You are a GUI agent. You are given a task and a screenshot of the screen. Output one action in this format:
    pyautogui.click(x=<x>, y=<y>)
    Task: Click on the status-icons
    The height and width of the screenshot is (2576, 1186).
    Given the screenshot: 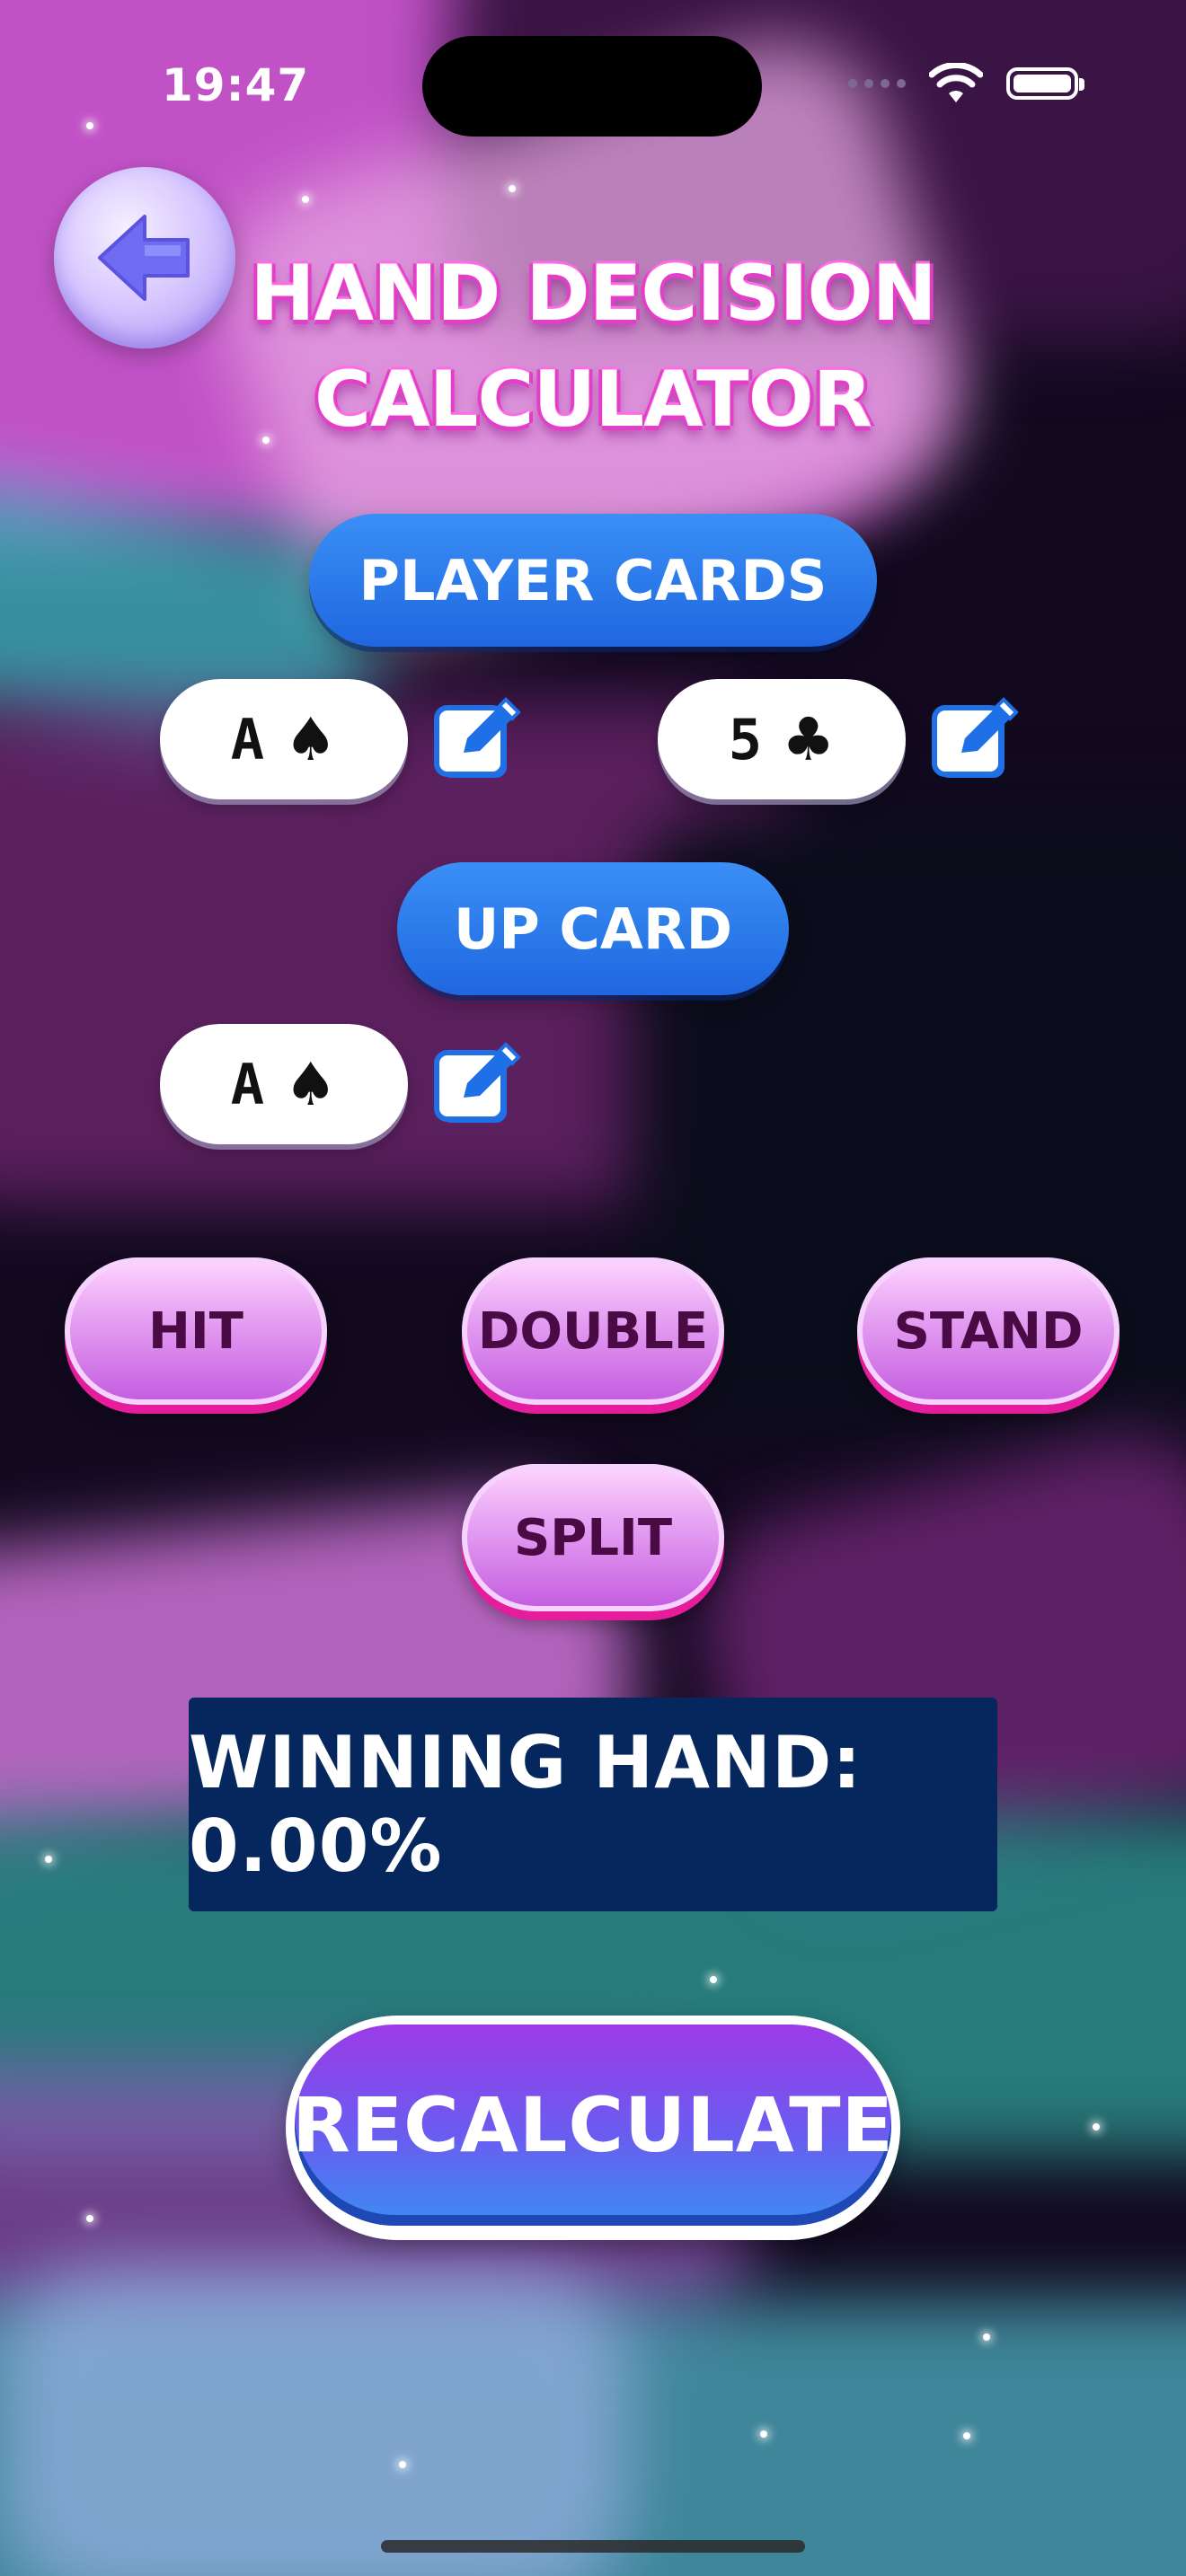 What is the action you would take?
    pyautogui.click(x=966, y=83)
    